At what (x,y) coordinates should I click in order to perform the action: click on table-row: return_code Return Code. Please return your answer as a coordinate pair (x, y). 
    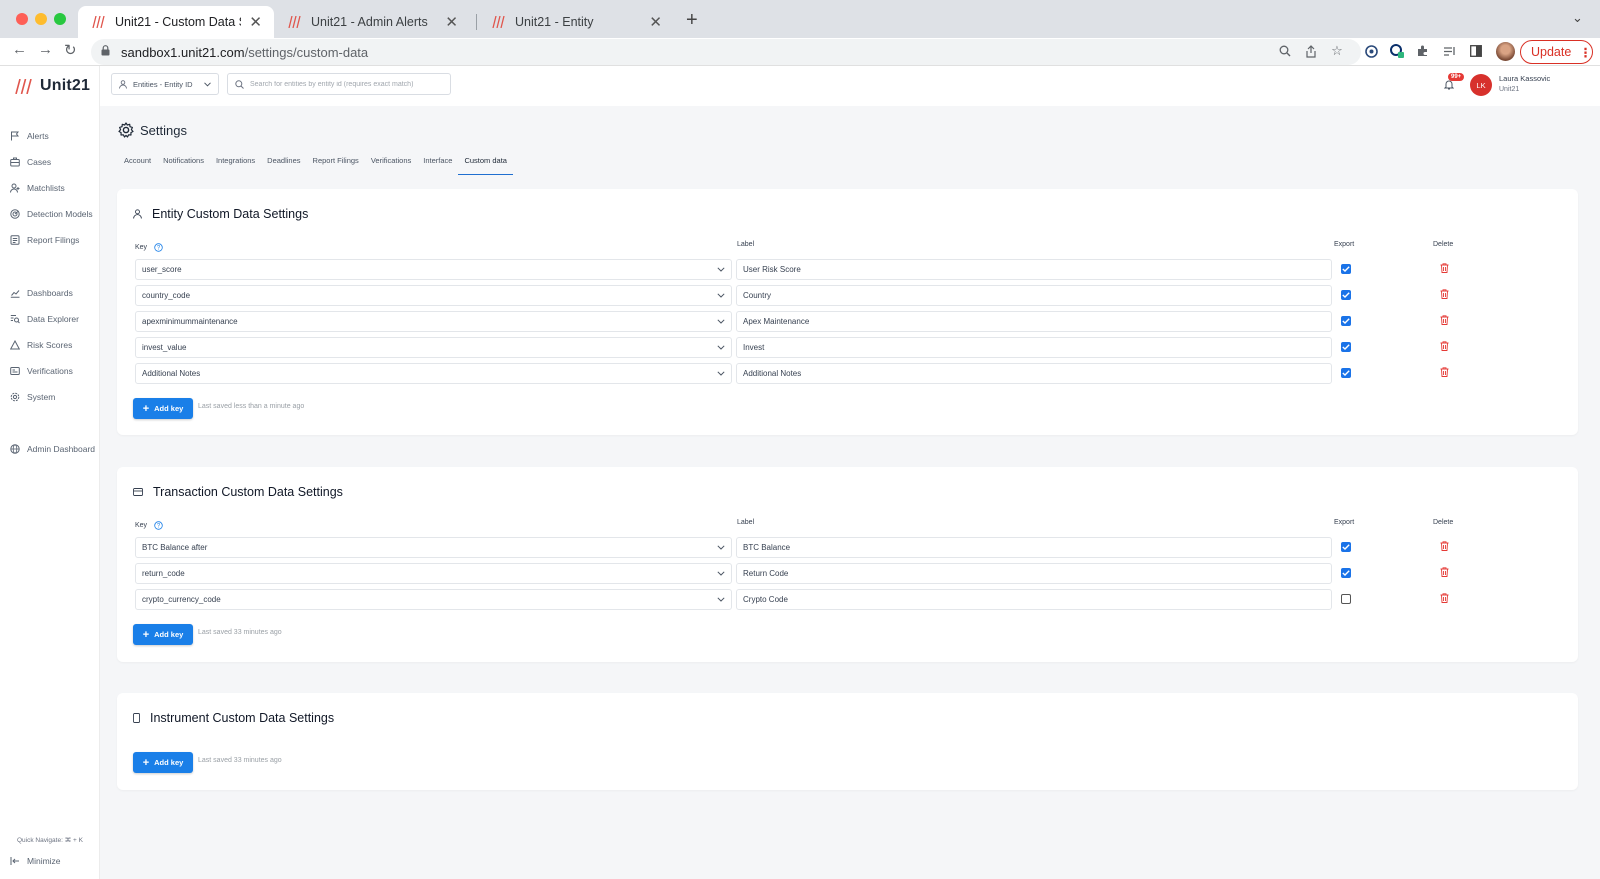
    Looking at the image, I should click on (820, 573).